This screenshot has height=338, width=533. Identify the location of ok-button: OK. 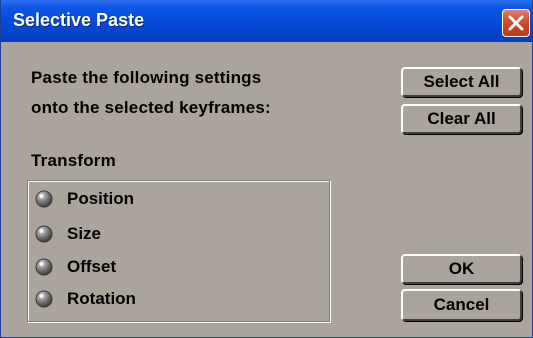
(461, 269).